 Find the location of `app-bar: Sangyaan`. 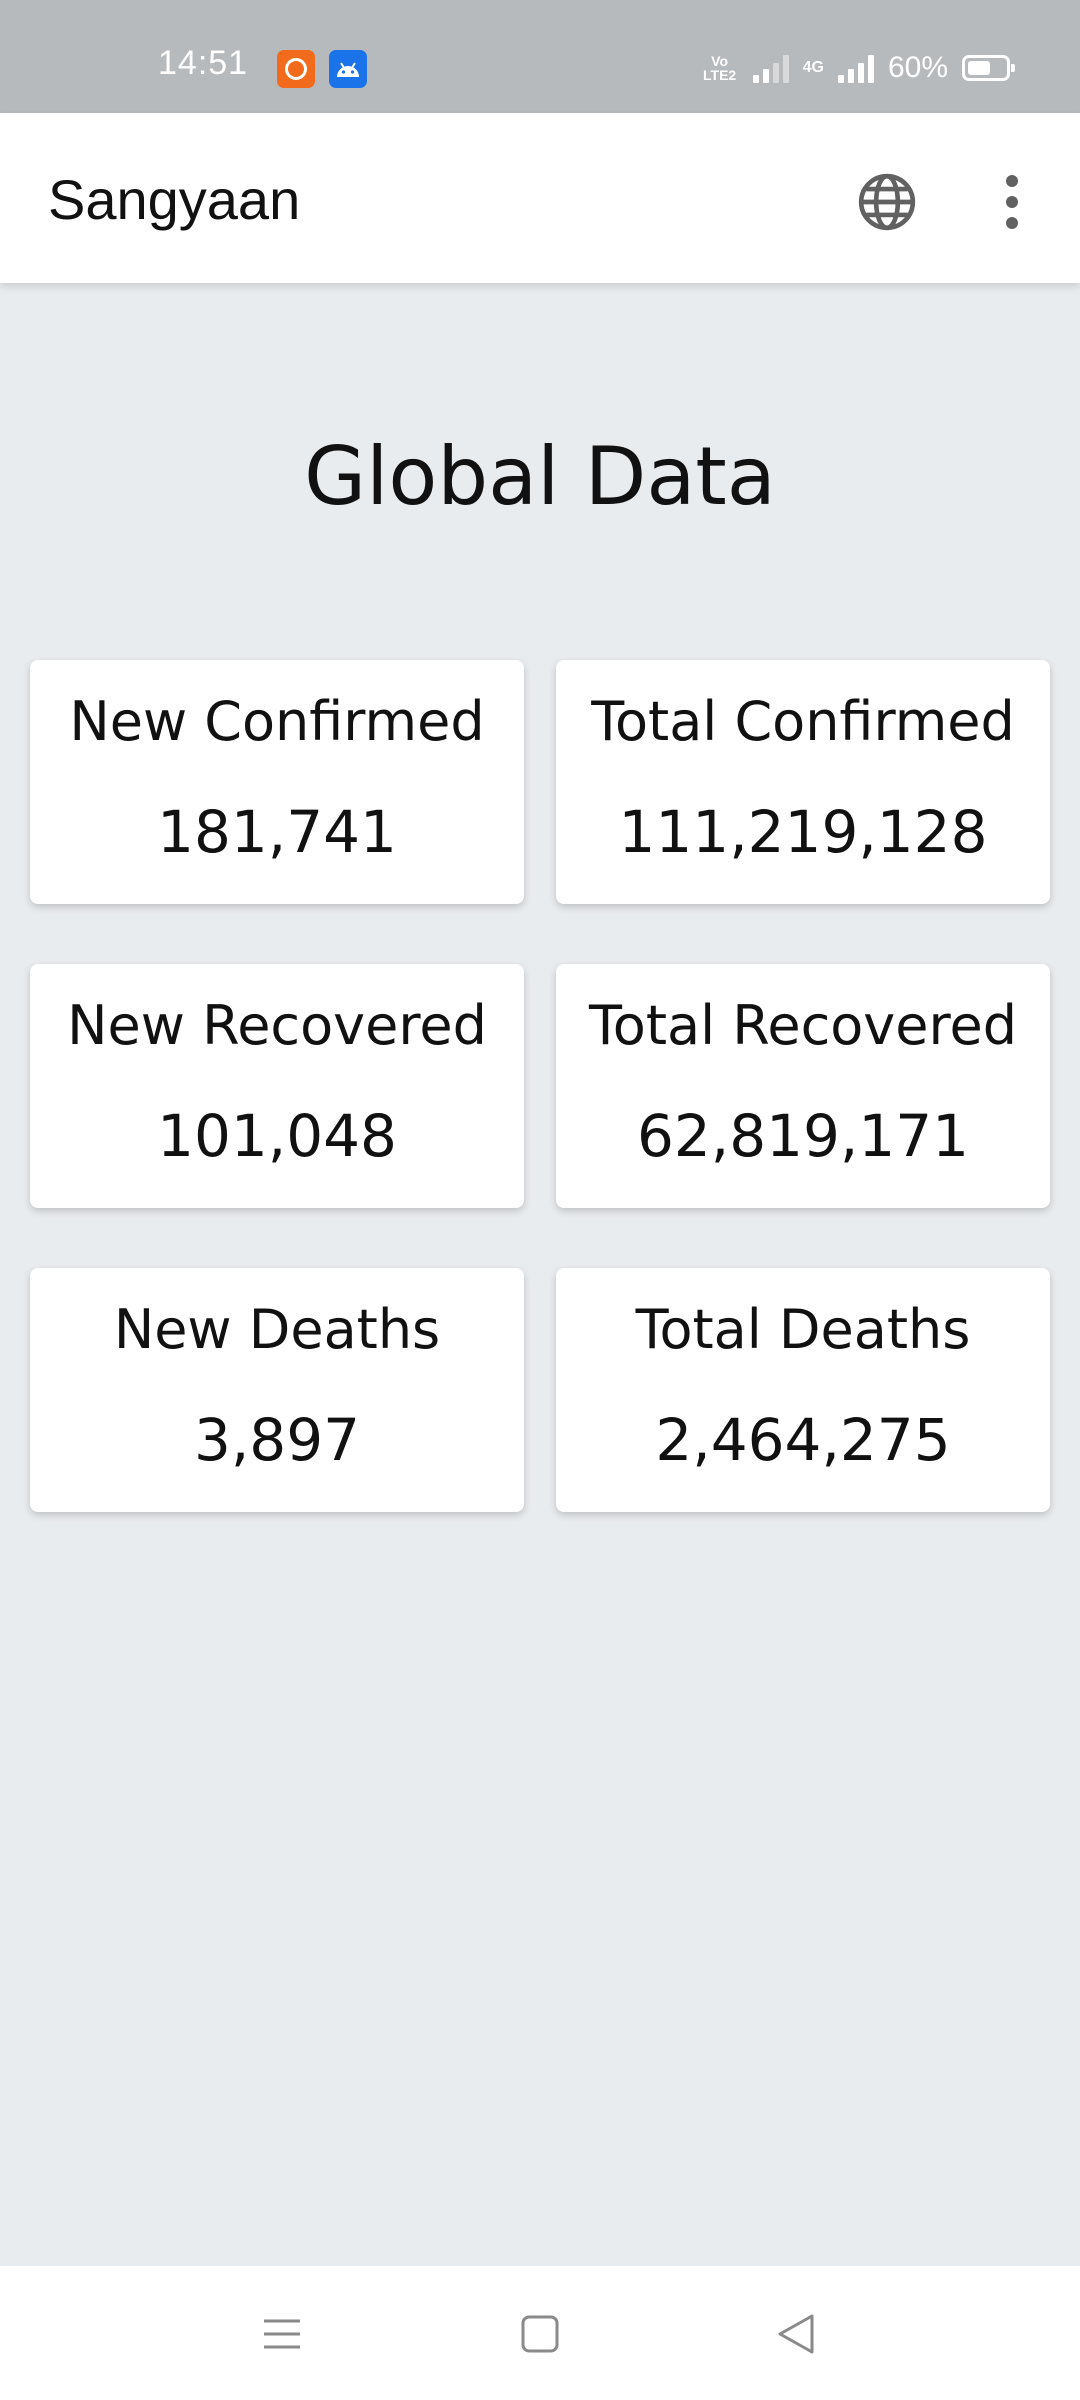

app-bar: Sangyaan is located at coordinates (540, 198).